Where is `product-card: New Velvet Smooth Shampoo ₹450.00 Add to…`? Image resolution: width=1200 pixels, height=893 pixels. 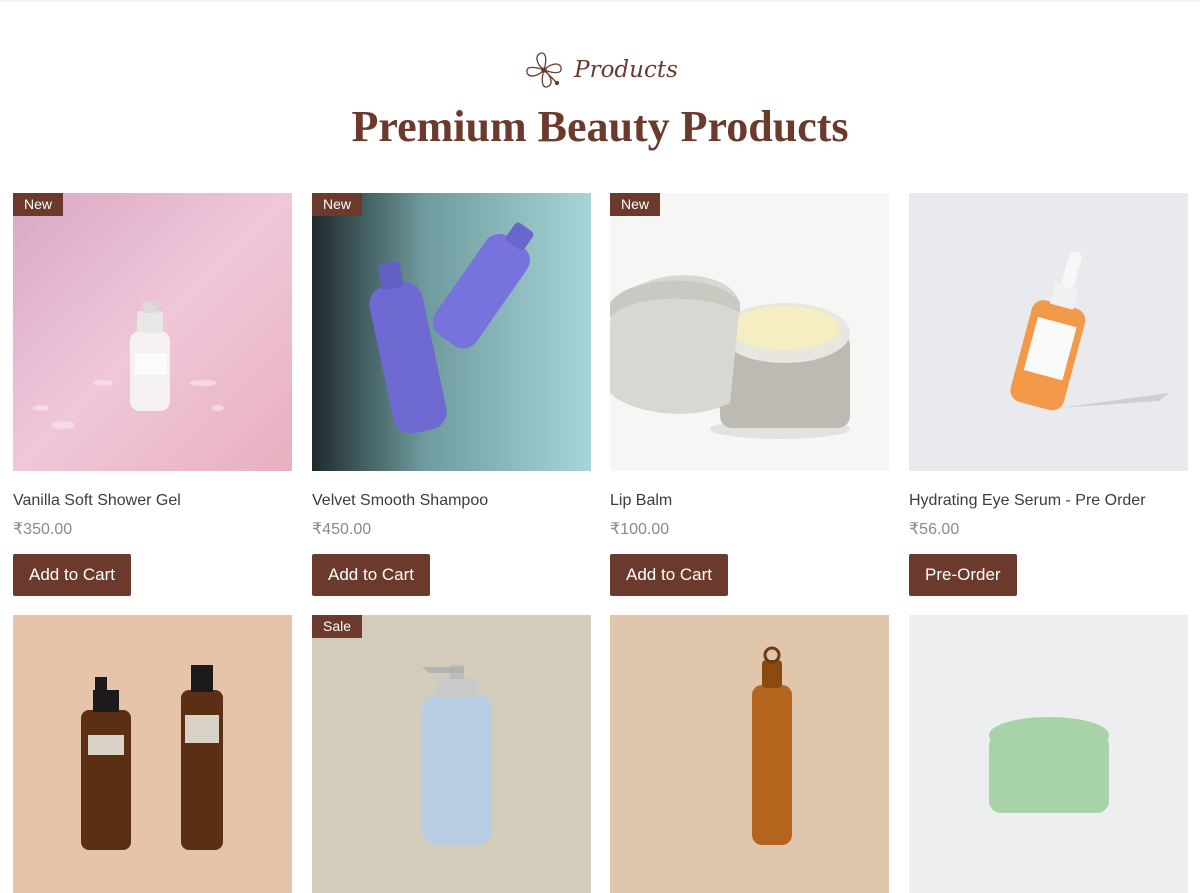
product-card: New Velvet Smooth Shampoo ₹450.00 Add to… is located at coordinates (451, 394).